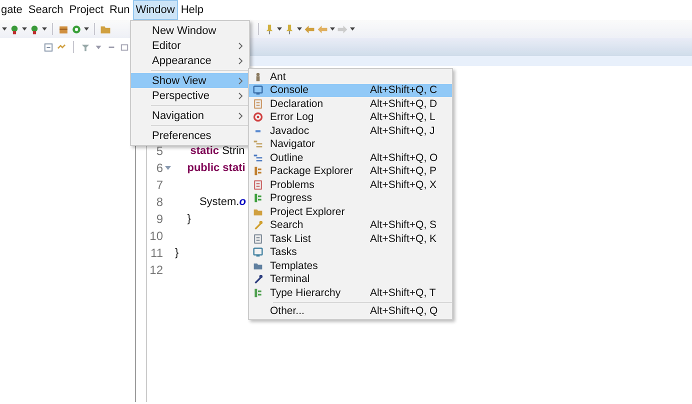 The image size is (692, 404). What do you see at coordinates (350, 239) in the screenshot?
I see `menu-item: Task List Alt+Shift+Q, K` at bounding box center [350, 239].